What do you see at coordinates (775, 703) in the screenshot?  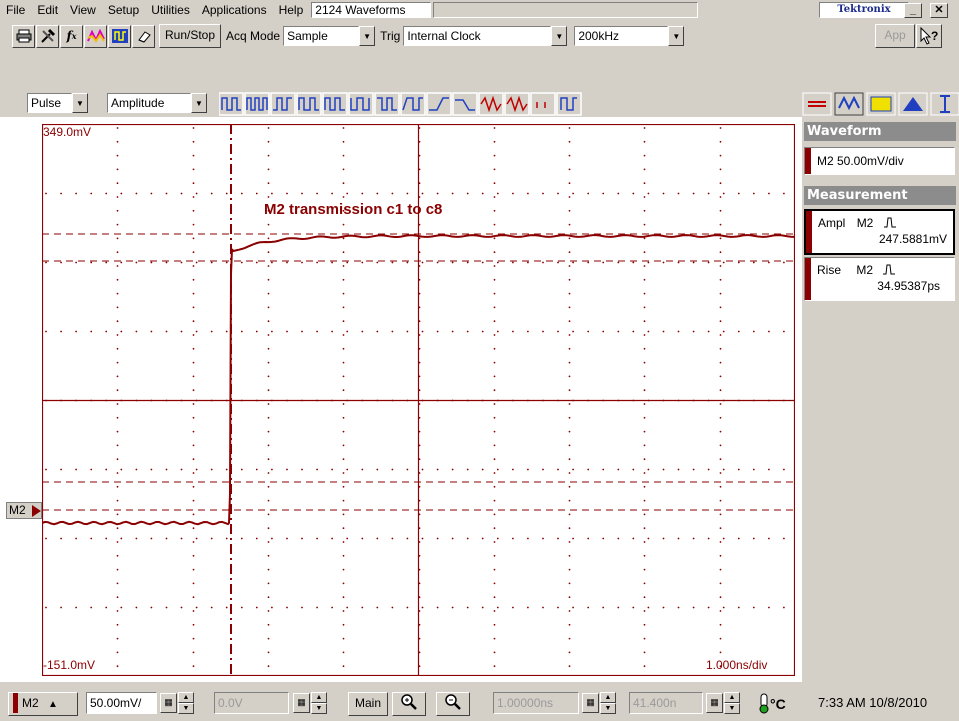 I see `temperature-icon: °C` at bounding box center [775, 703].